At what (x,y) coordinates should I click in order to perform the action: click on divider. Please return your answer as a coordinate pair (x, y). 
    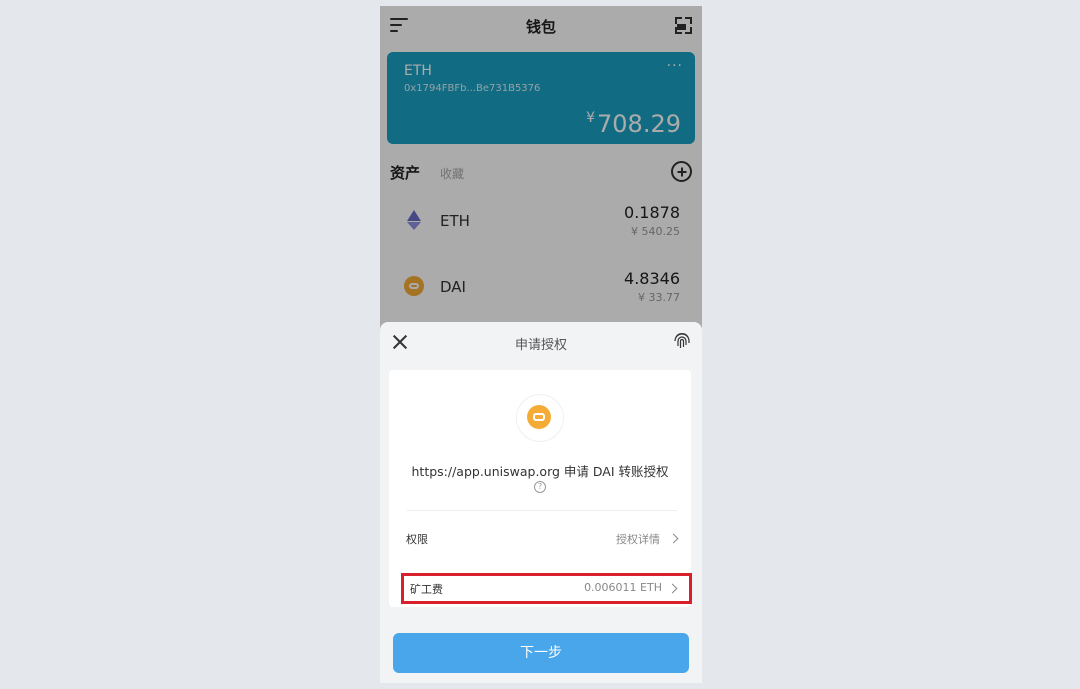
    Looking at the image, I should click on (542, 510).